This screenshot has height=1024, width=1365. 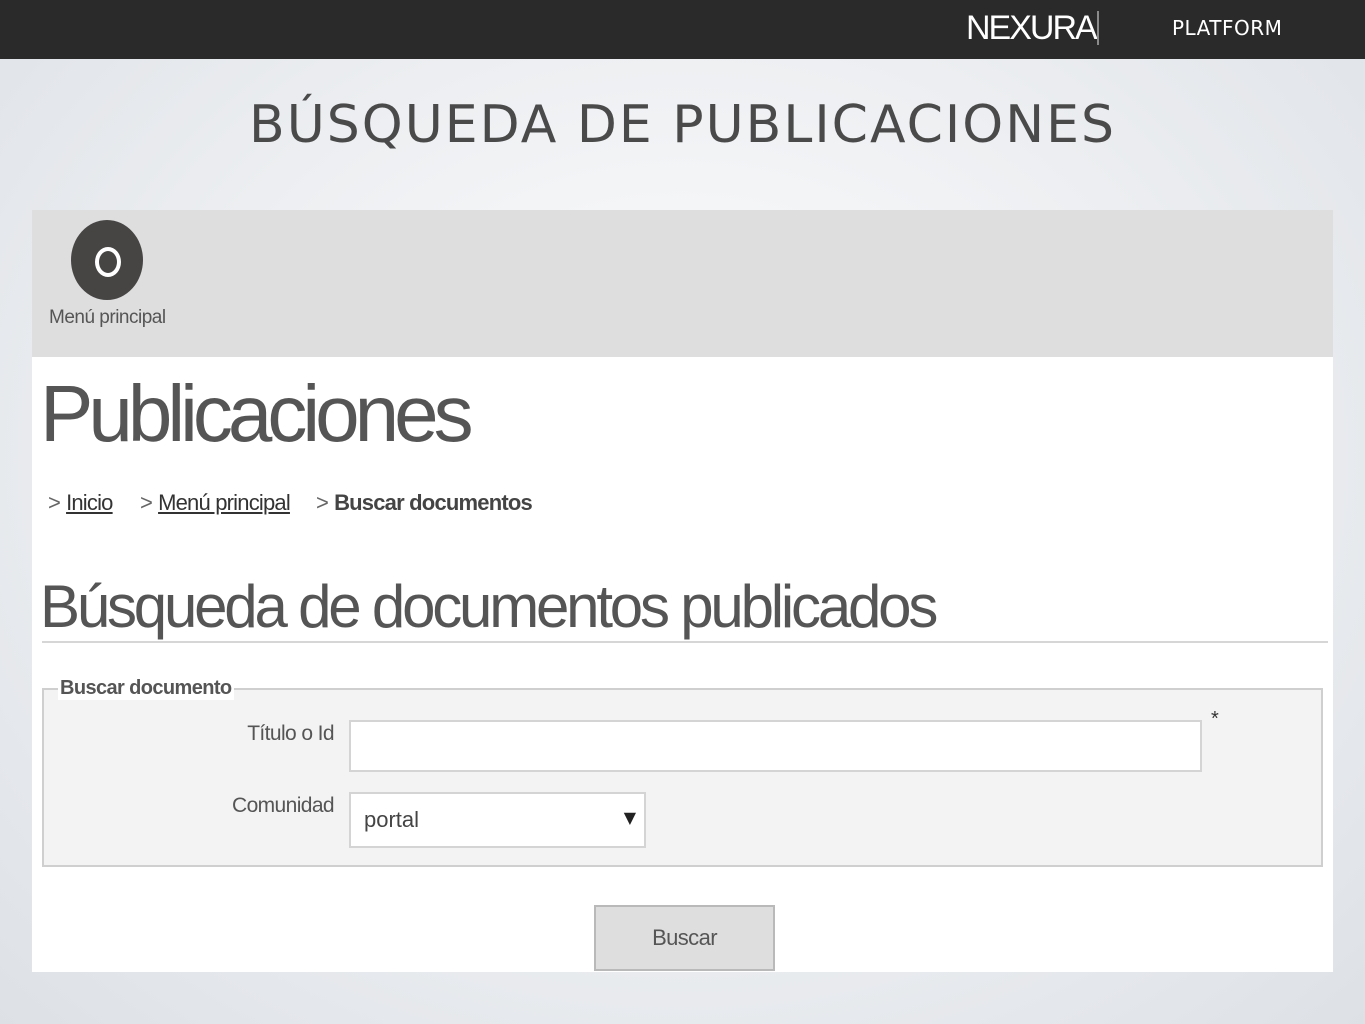 What do you see at coordinates (1227, 28) in the screenshot?
I see `platform-label: PLATFORM` at bounding box center [1227, 28].